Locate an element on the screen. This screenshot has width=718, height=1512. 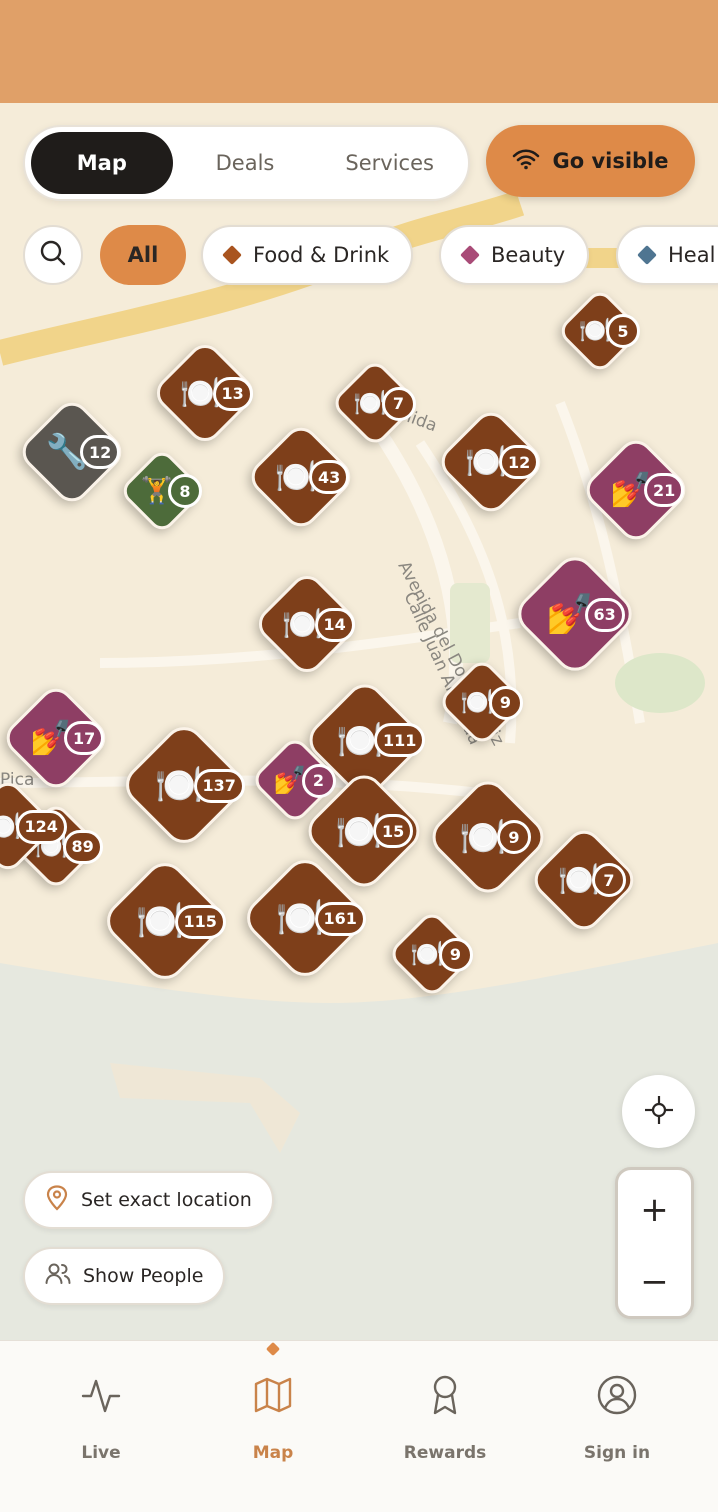
food-cluster-marker: 🍽️ 12 is located at coordinates (491, 462).